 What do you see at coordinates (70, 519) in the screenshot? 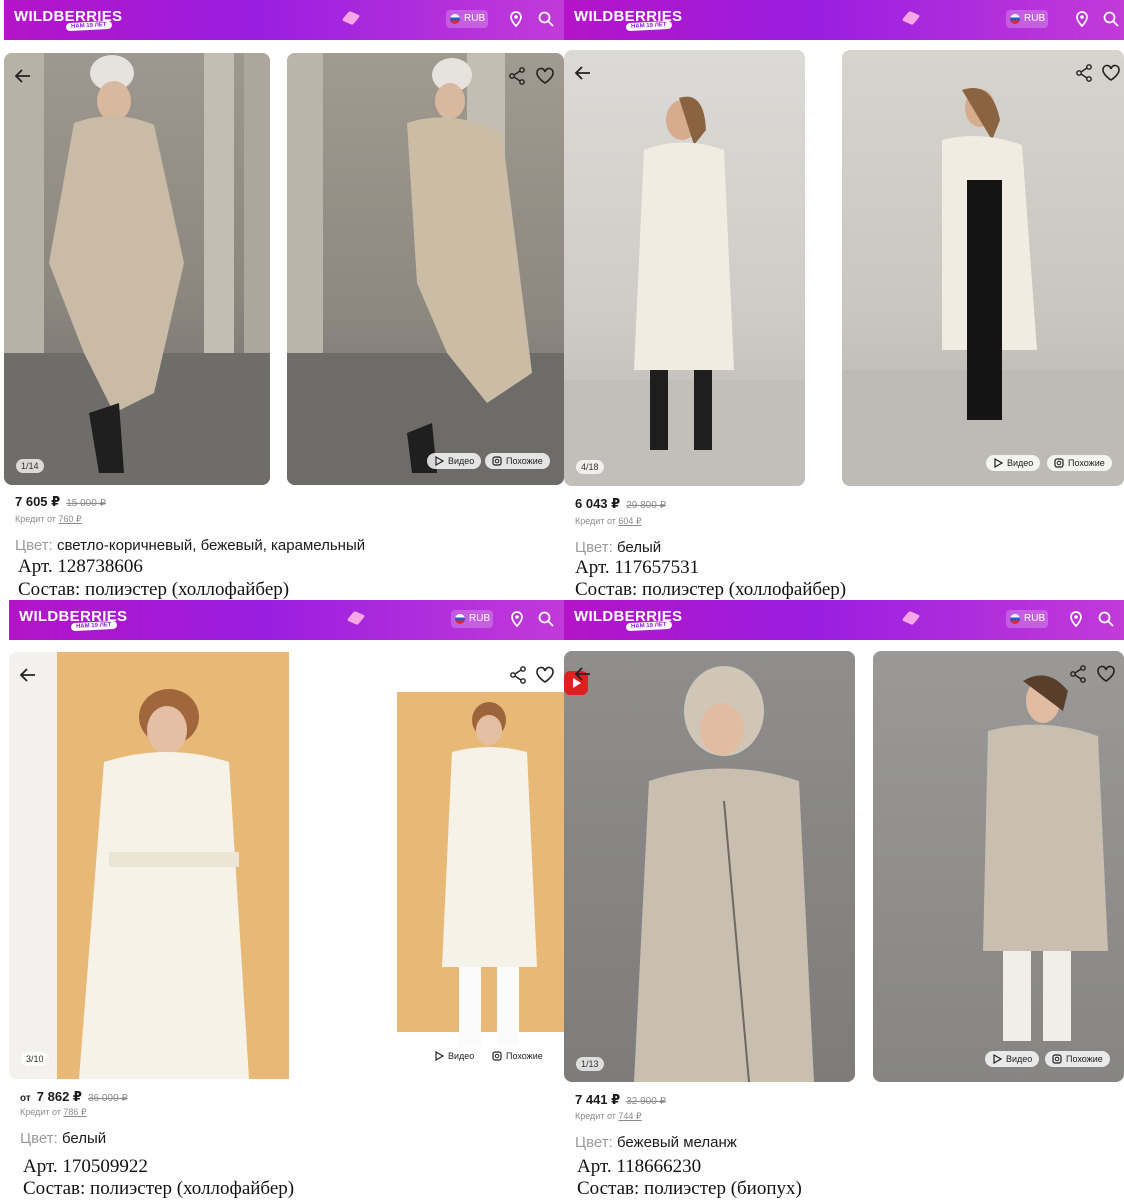
I see `credit-amount: 760 ₽` at bounding box center [70, 519].